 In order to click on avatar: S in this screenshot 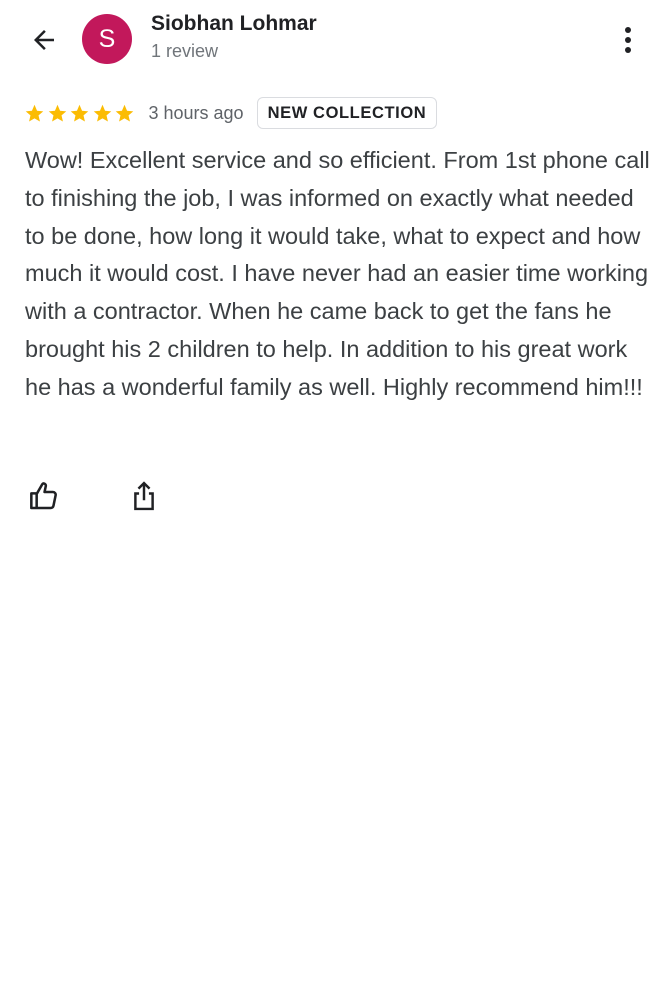, I will do `click(107, 39)`.